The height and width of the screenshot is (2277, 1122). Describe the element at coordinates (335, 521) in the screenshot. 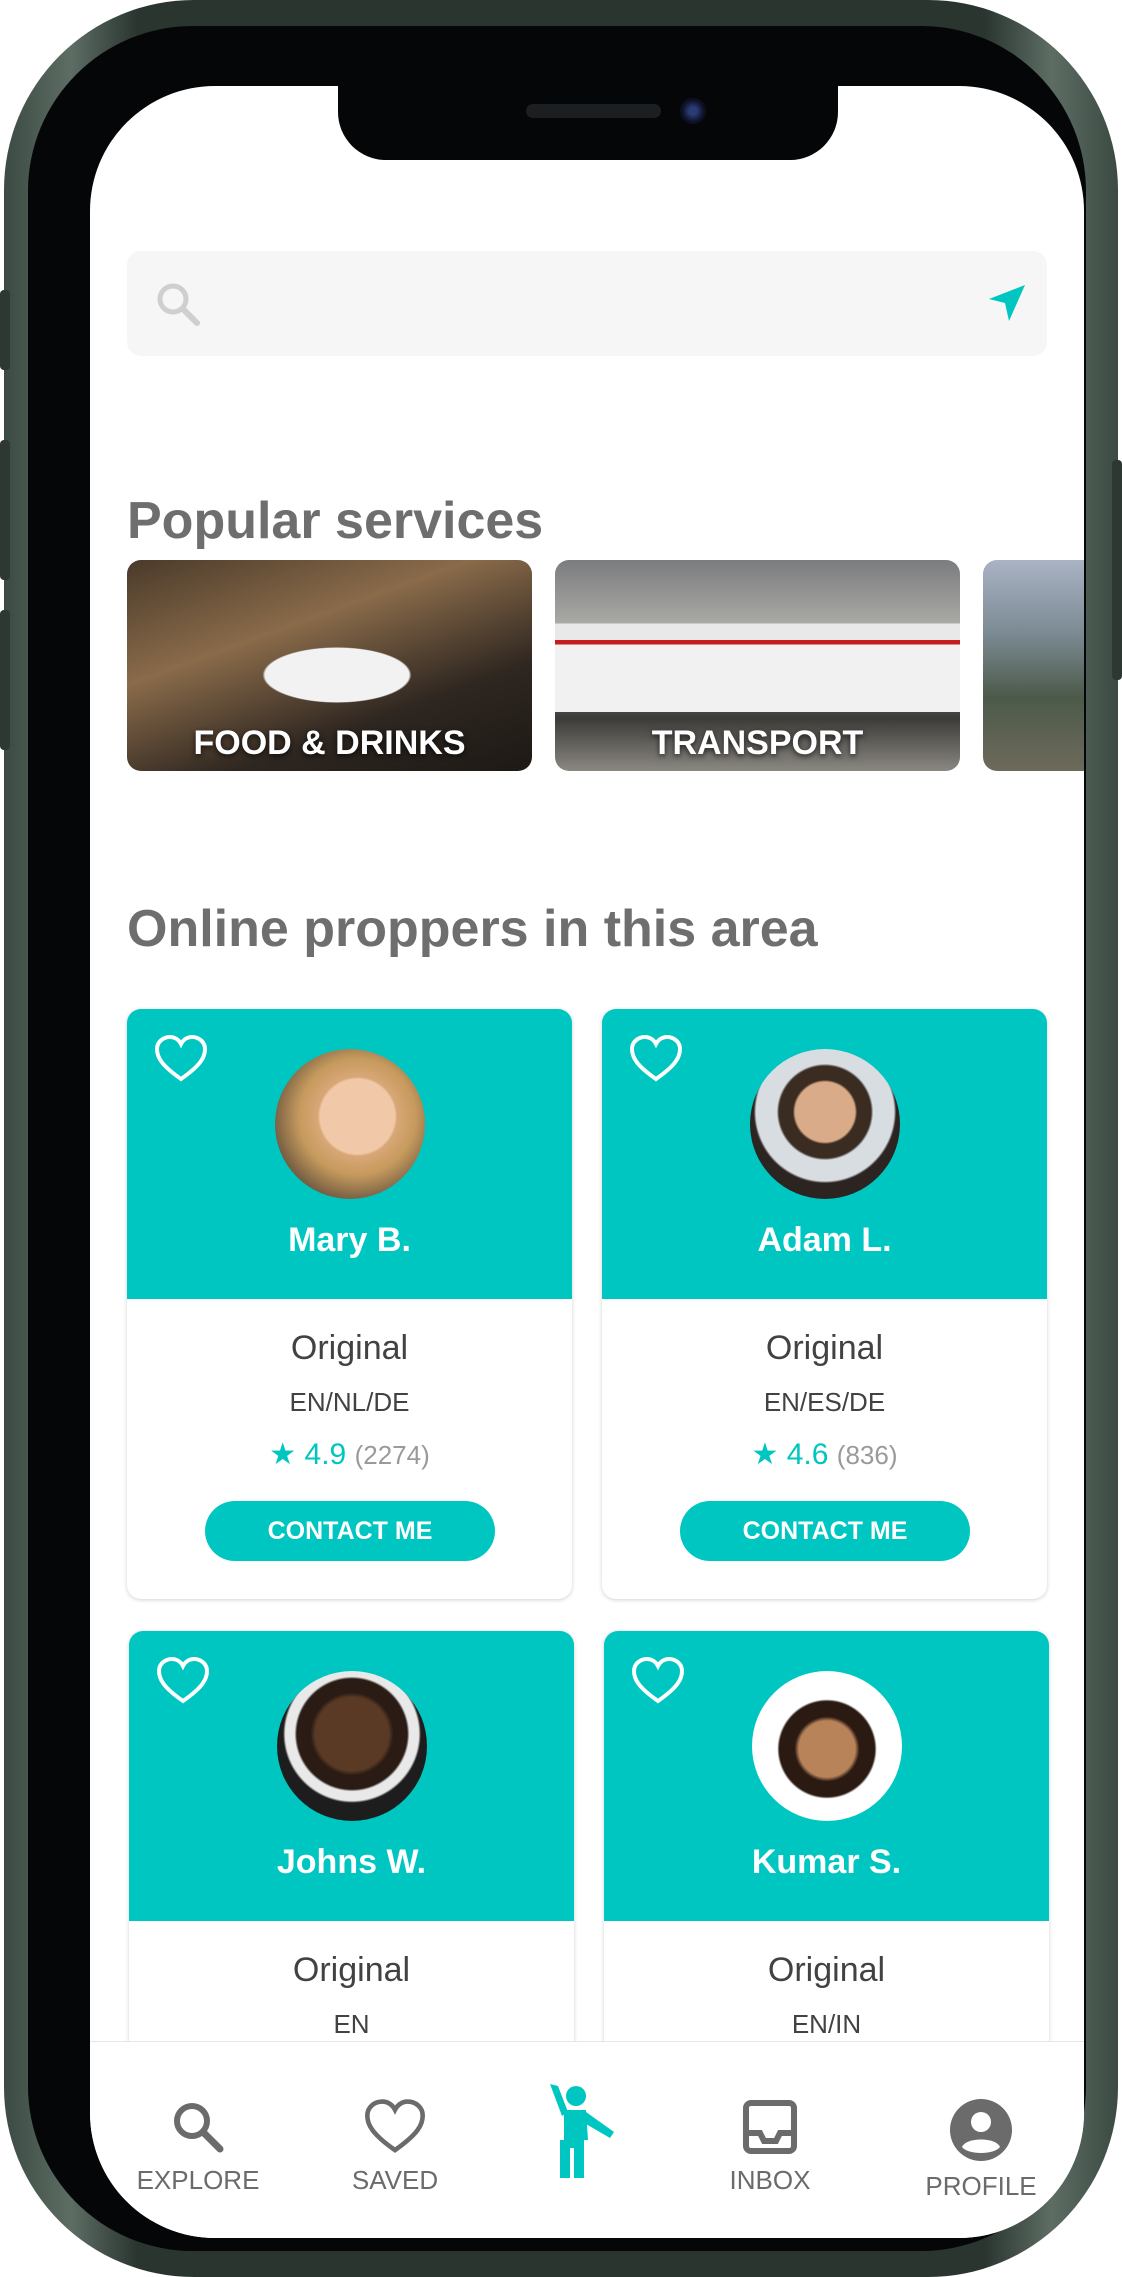

I see `popular-services-title: Popular services` at that location.